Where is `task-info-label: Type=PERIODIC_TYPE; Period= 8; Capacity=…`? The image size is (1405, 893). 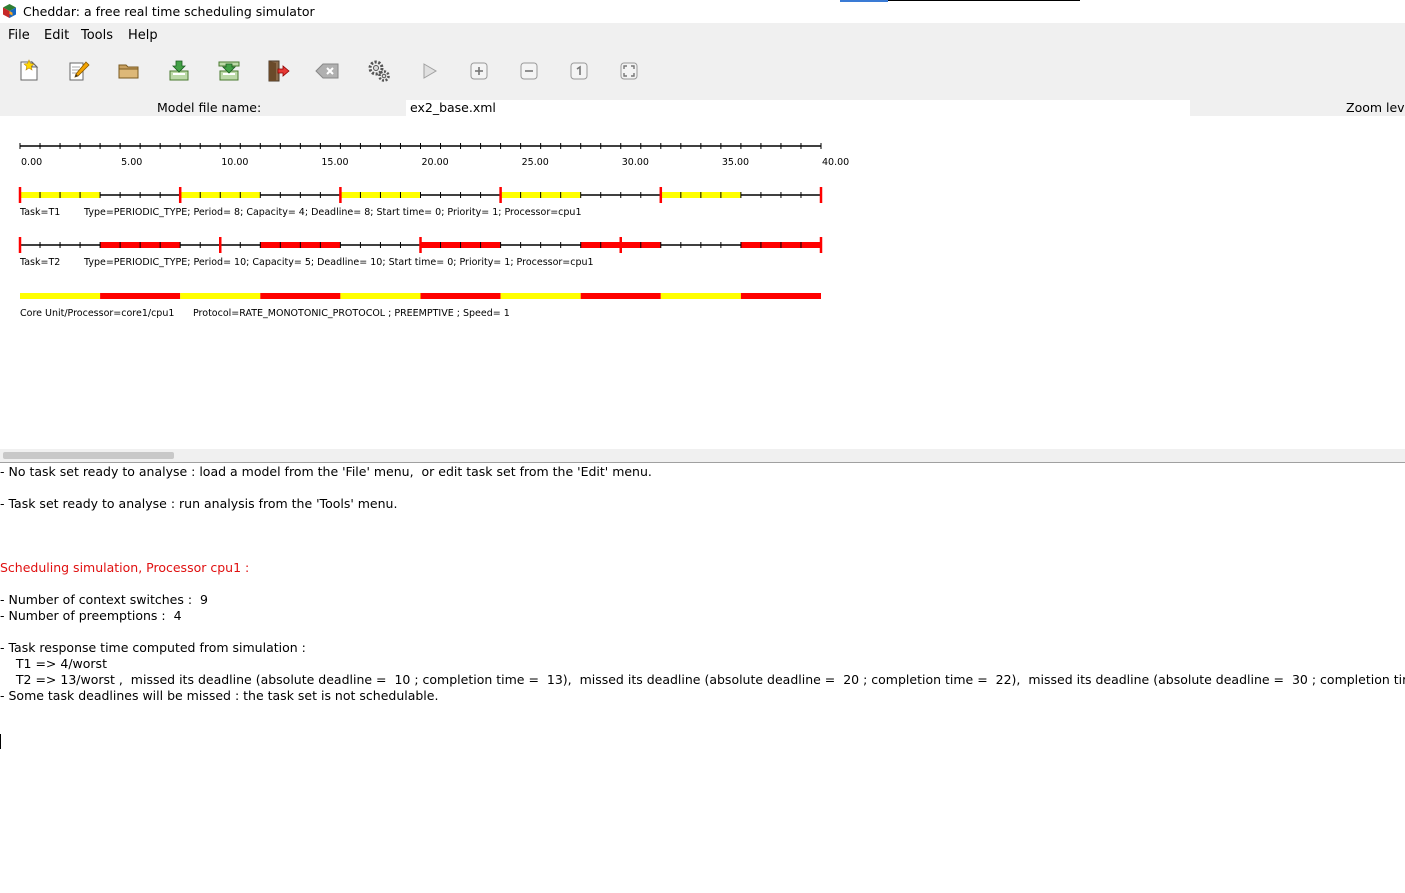 task-info-label: Type=PERIODIC_TYPE; Period= 8; Capacity=… is located at coordinates (332, 212).